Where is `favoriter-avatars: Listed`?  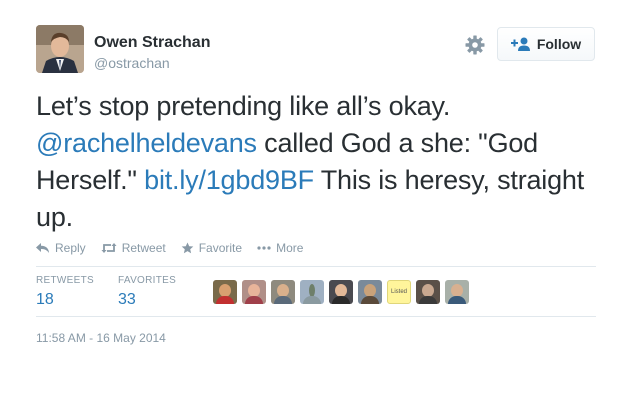
favoriter-avatars: Listed is located at coordinates (343, 292).